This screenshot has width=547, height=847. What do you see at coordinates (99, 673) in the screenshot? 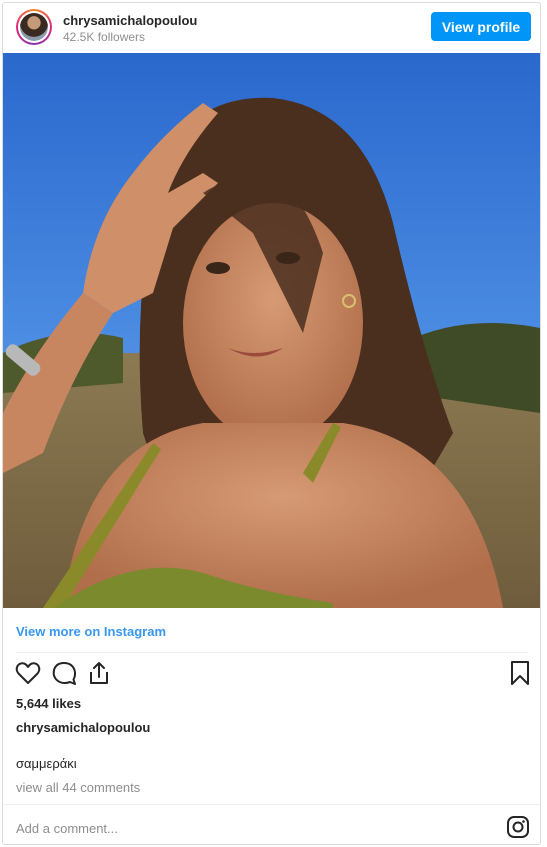
I see `share-icon` at bounding box center [99, 673].